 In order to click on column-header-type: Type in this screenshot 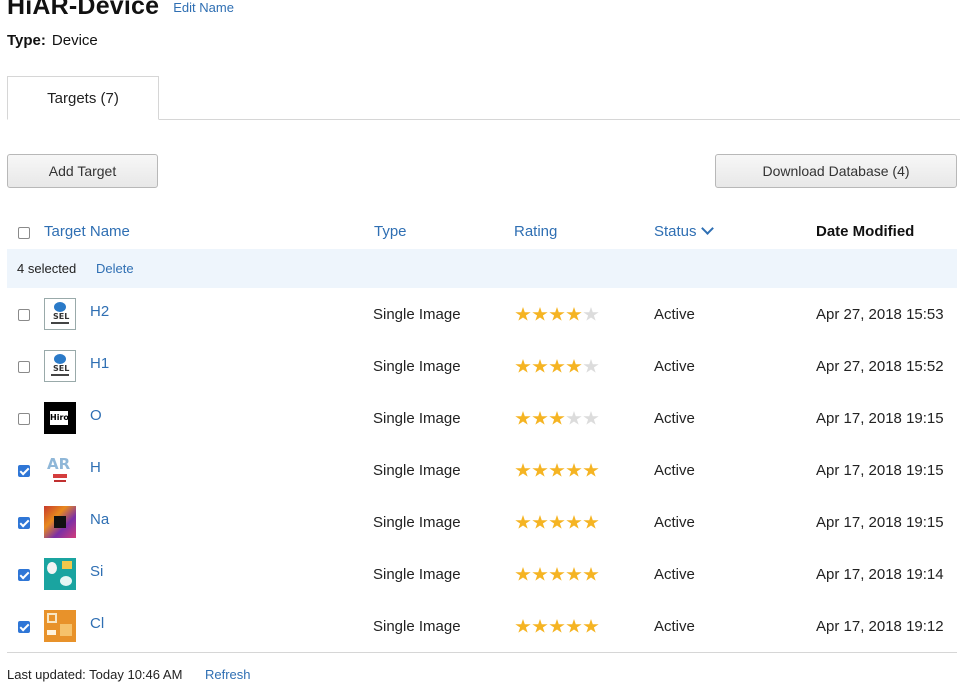, I will do `click(390, 231)`.